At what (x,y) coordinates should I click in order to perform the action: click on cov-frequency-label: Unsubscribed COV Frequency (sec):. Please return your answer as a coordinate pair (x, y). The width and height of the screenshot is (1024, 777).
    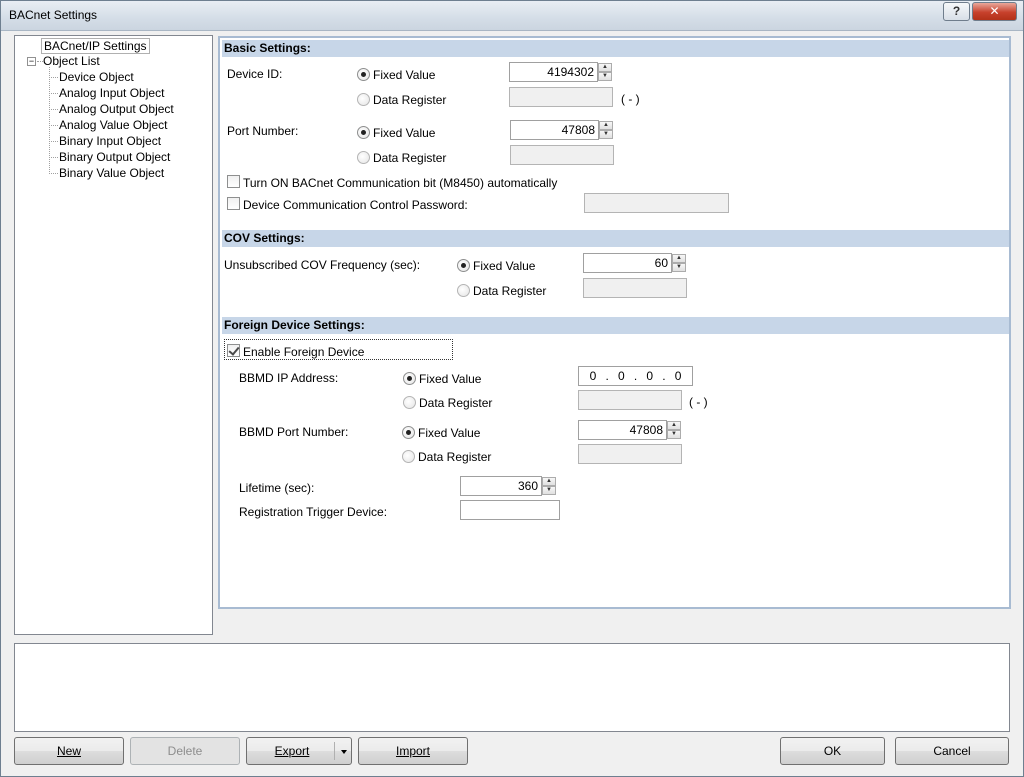
    Looking at the image, I should click on (322, 265).